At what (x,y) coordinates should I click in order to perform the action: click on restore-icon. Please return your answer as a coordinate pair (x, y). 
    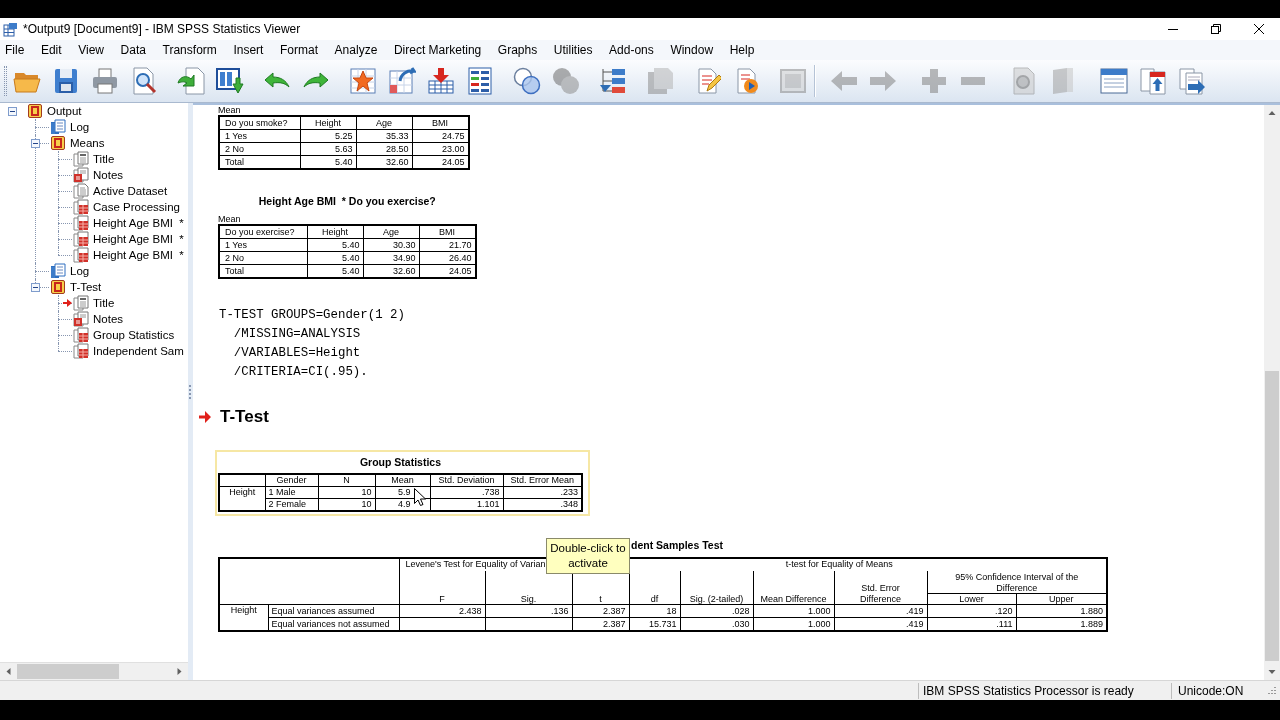
    Looking at the image, I should click on (1215, 29).